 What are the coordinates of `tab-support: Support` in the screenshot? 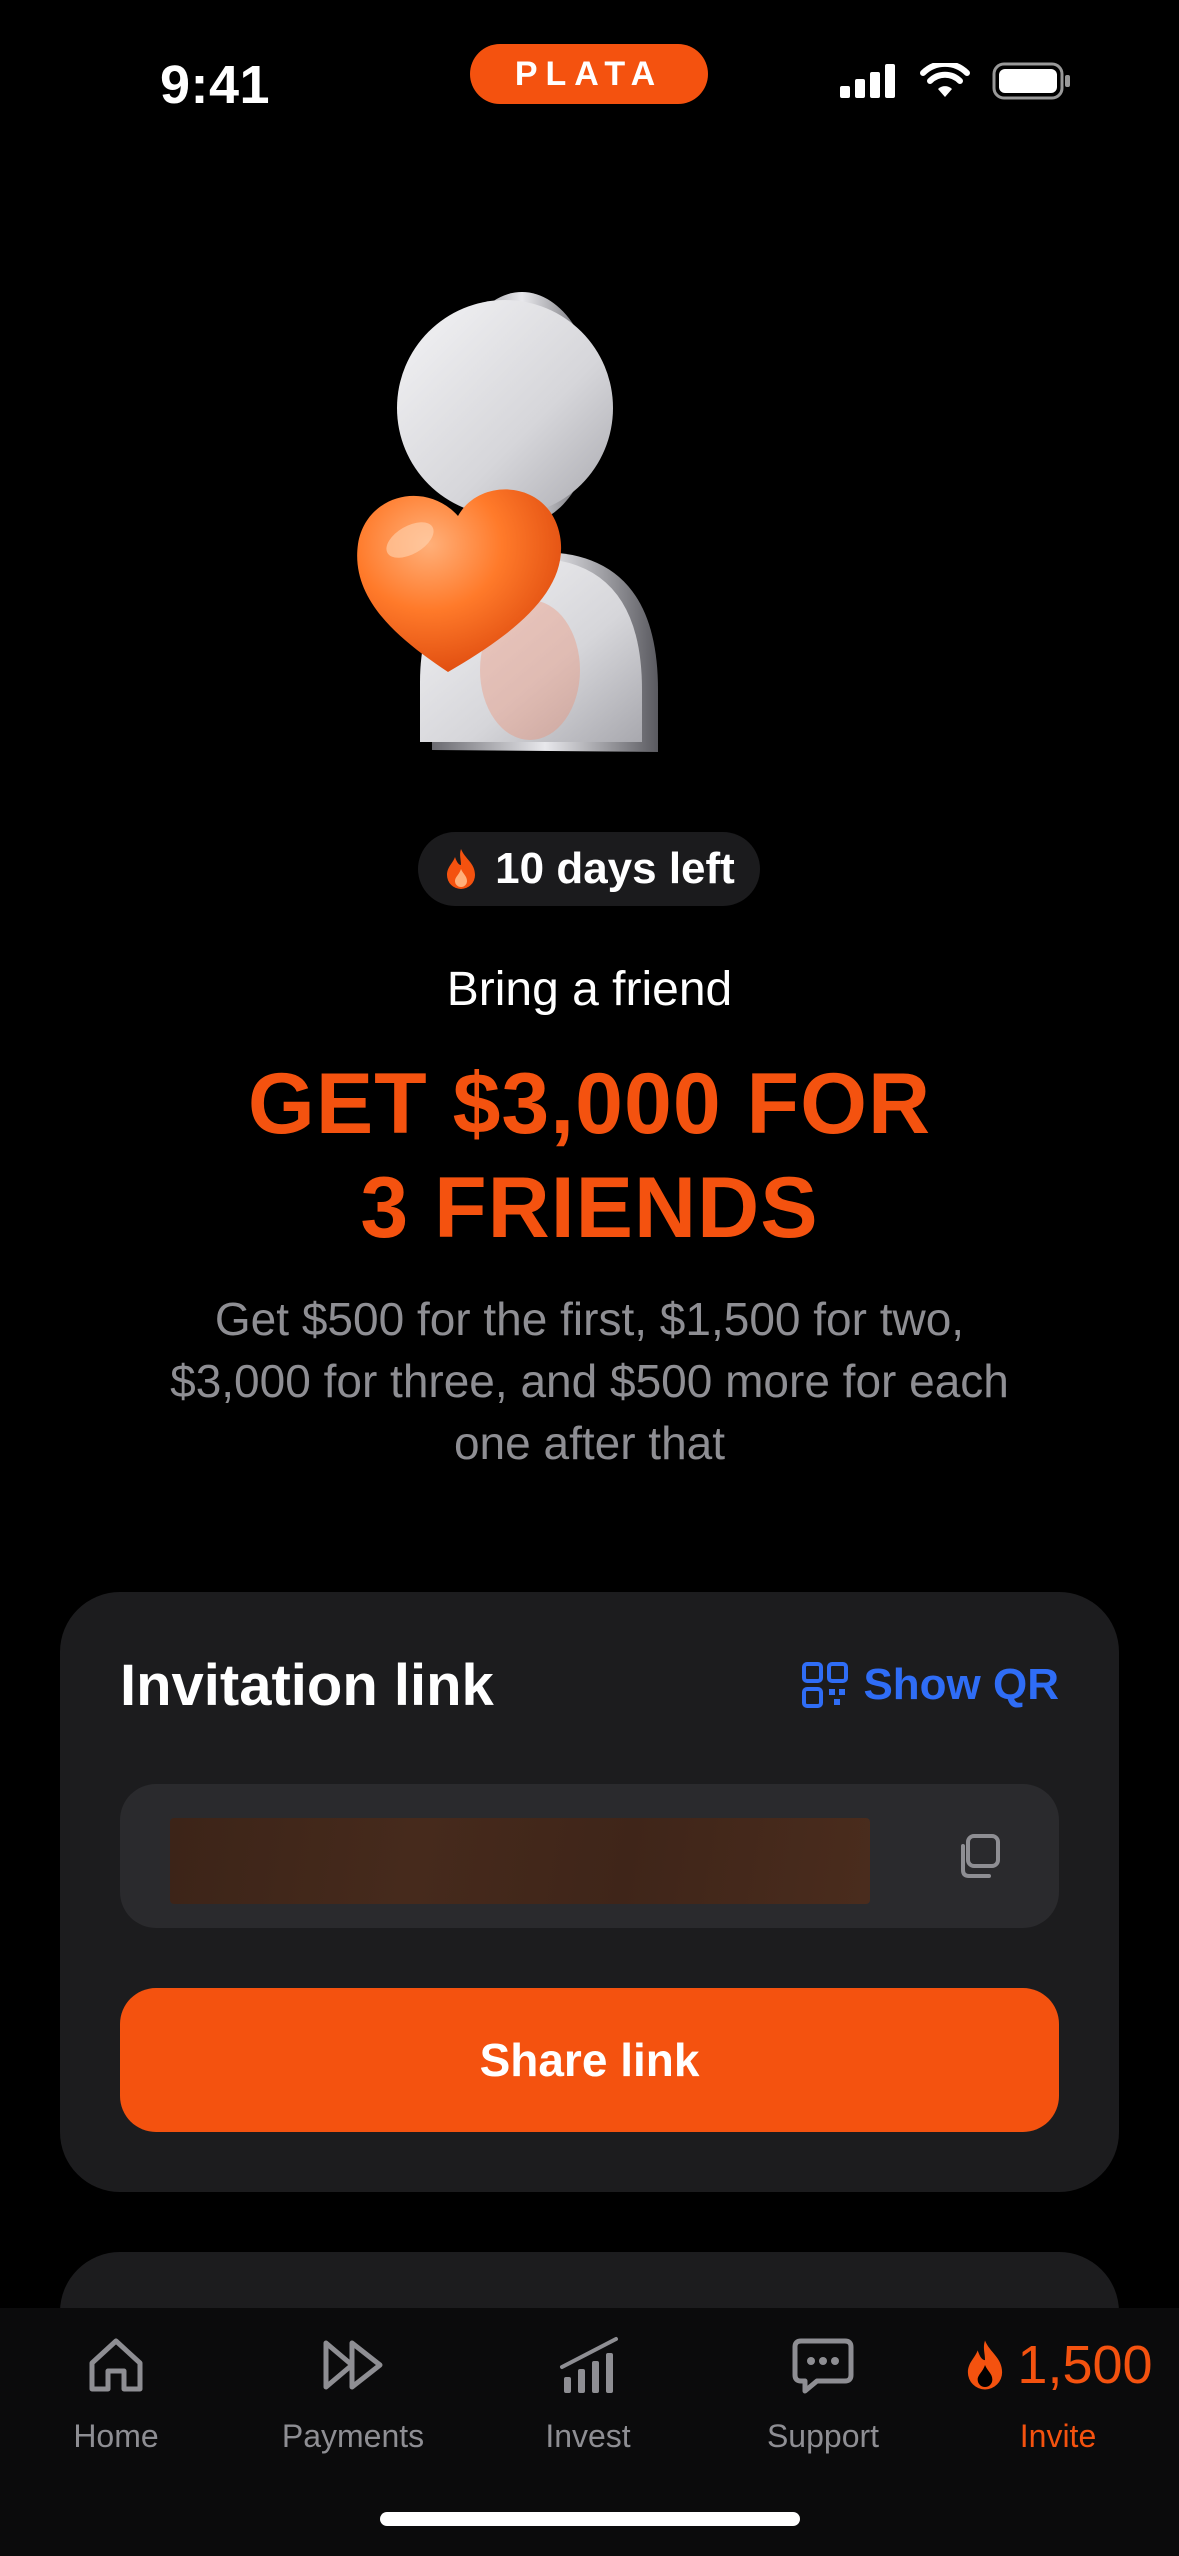 It's located at (823, 2392).